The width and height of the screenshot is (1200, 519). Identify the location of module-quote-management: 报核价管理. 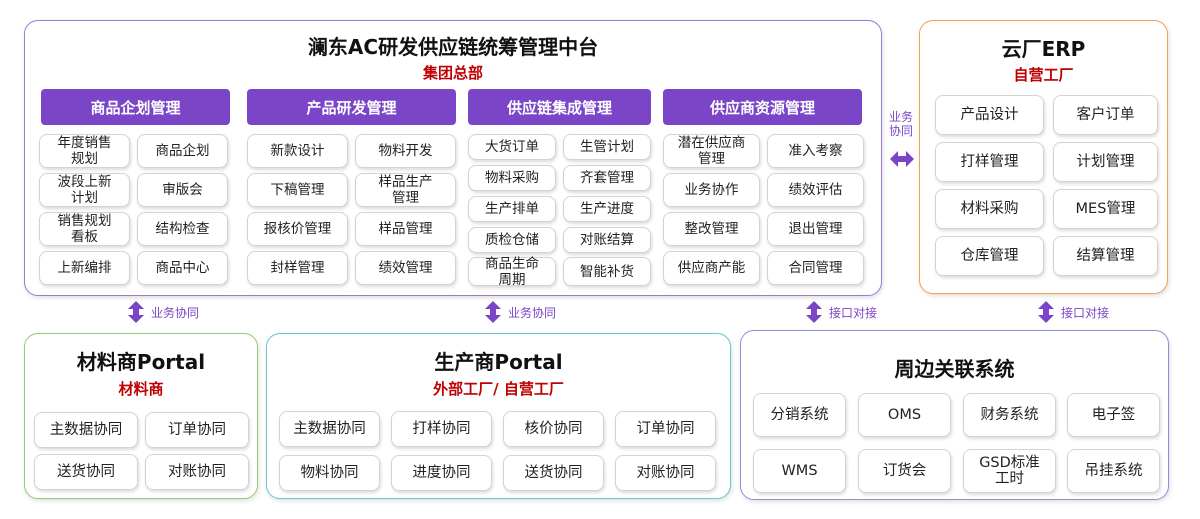
(297, 229).